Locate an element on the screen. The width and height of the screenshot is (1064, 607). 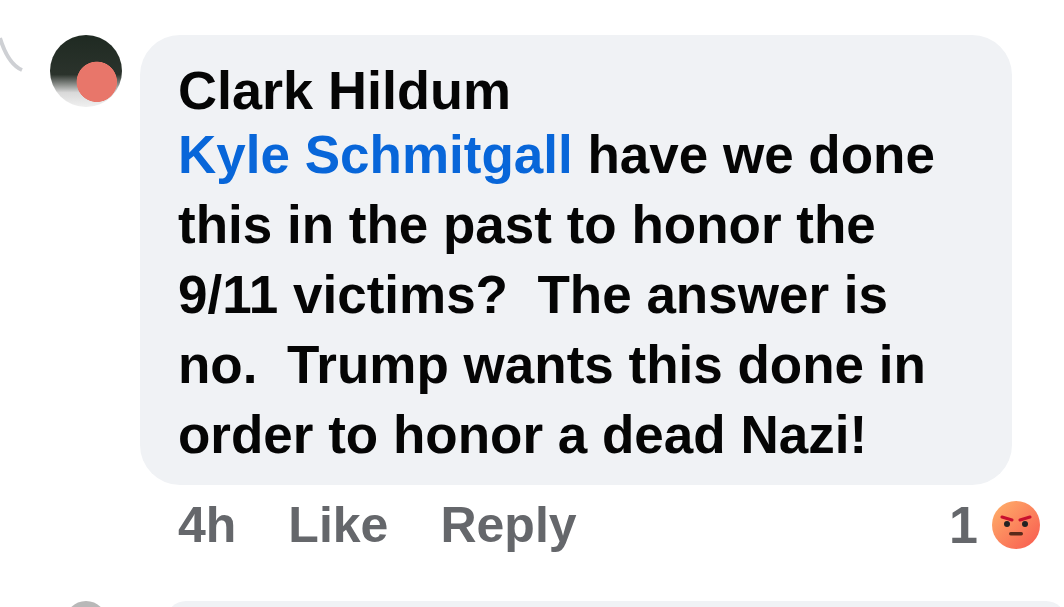
author-name: Clark Hildum is located at coordinates (576, 90).